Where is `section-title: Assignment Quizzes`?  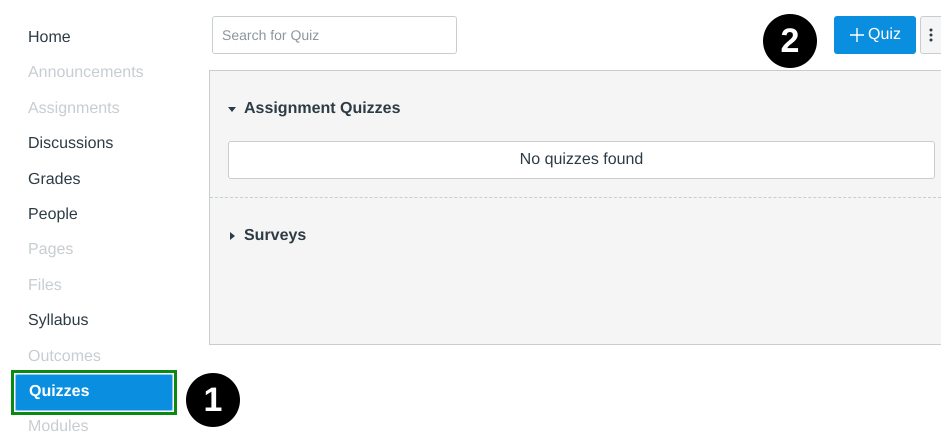 section-title: Assignment Quizzes is located at coordinates (322, 109).